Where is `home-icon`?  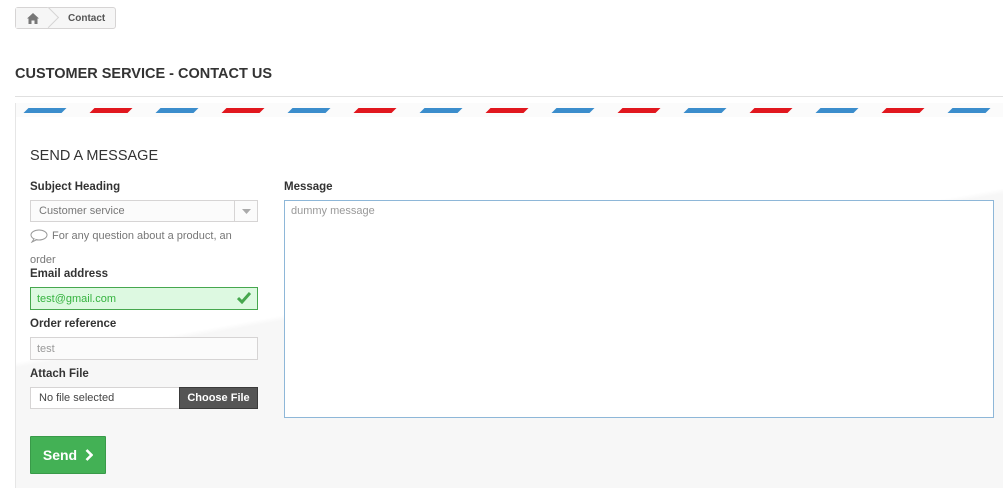
home-icon is located at coordinates (33, 18).